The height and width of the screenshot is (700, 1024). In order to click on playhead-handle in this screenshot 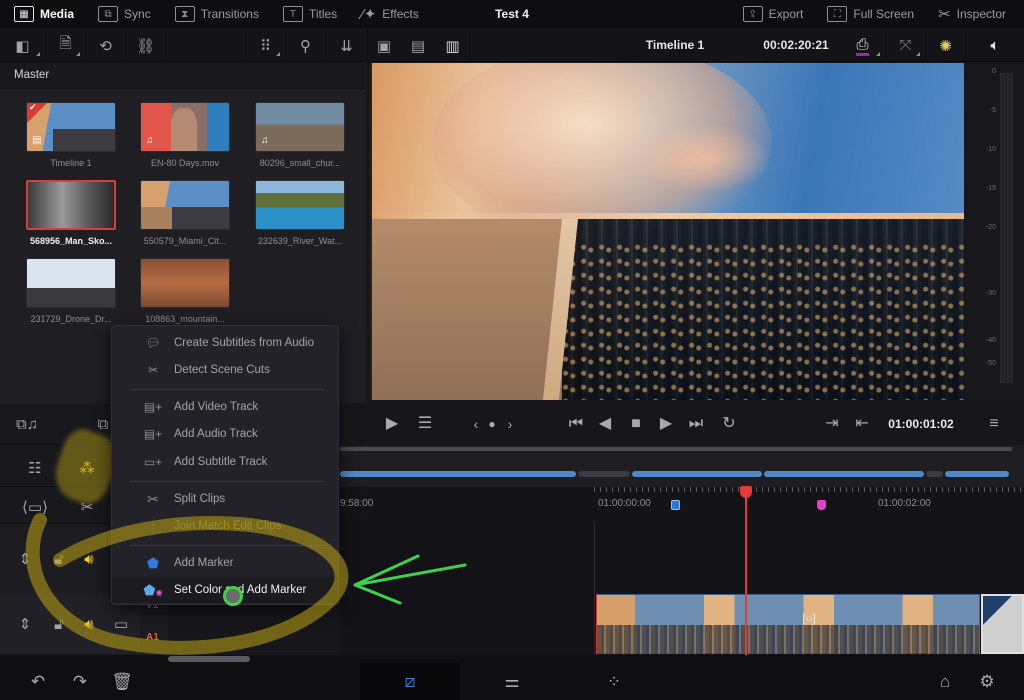, I will do `click(746, 492)`.